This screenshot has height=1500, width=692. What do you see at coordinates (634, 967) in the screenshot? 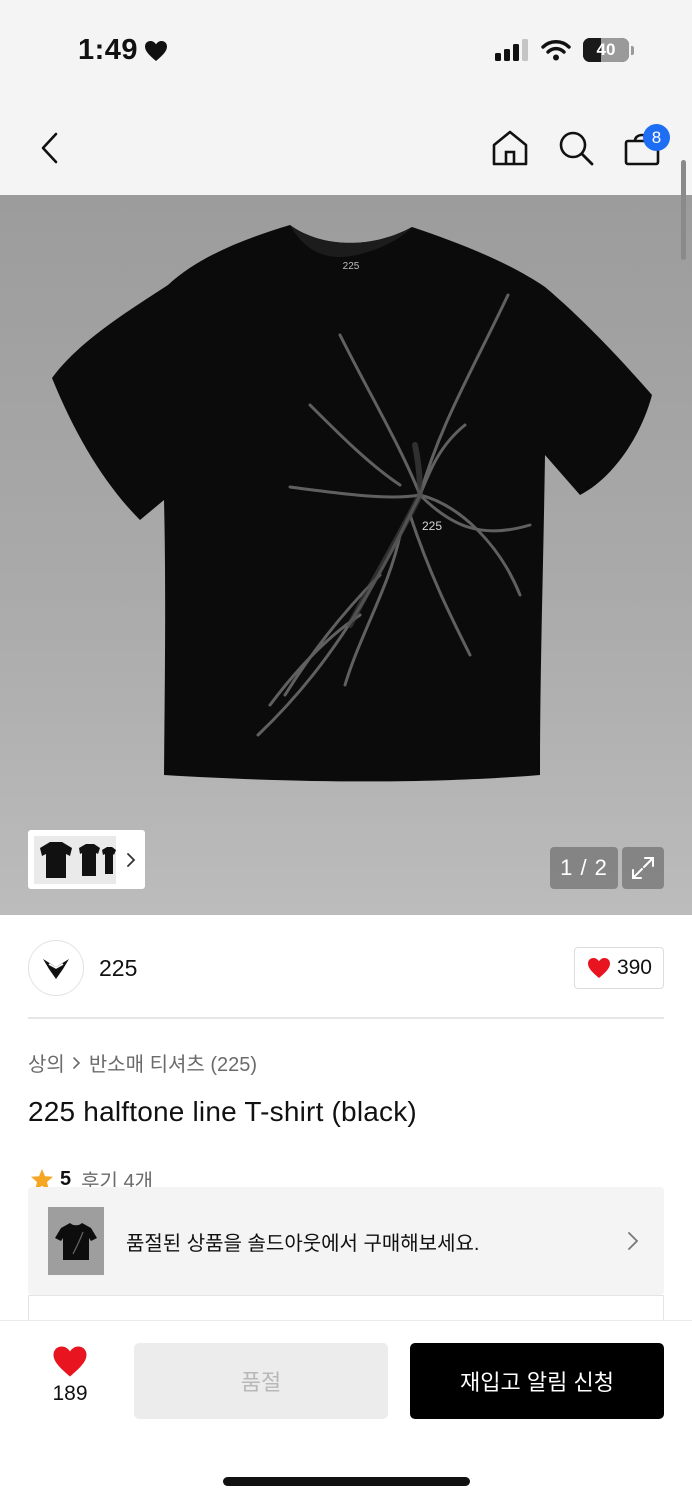
I see `brand-like-count: 390` at bounding box center [634, 967].